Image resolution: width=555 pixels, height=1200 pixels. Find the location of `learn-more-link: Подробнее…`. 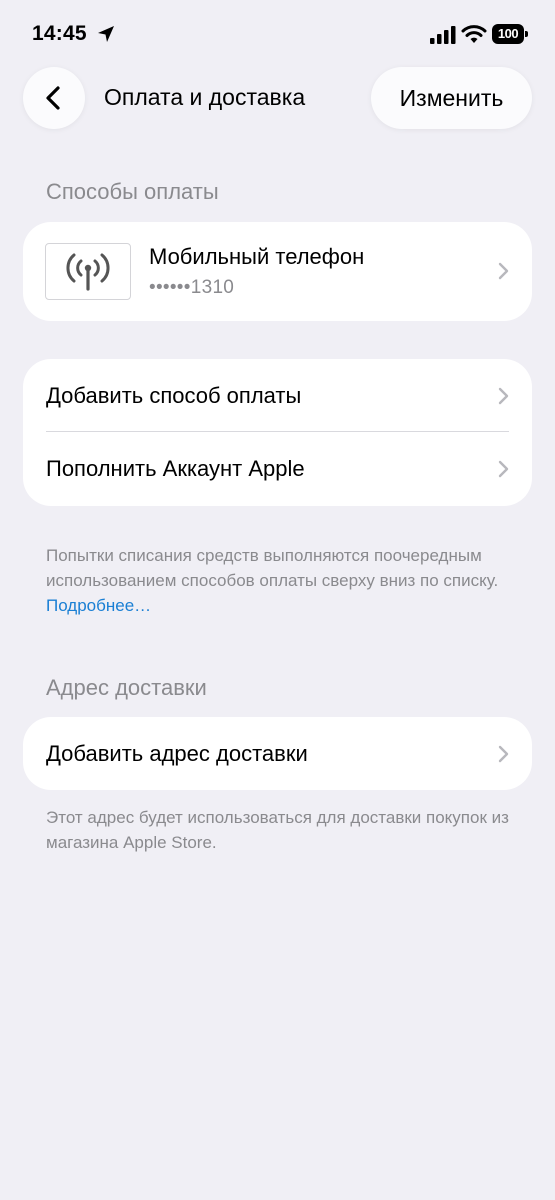

learn-more-link: Подробнее… is located at coordinates (98, 605).